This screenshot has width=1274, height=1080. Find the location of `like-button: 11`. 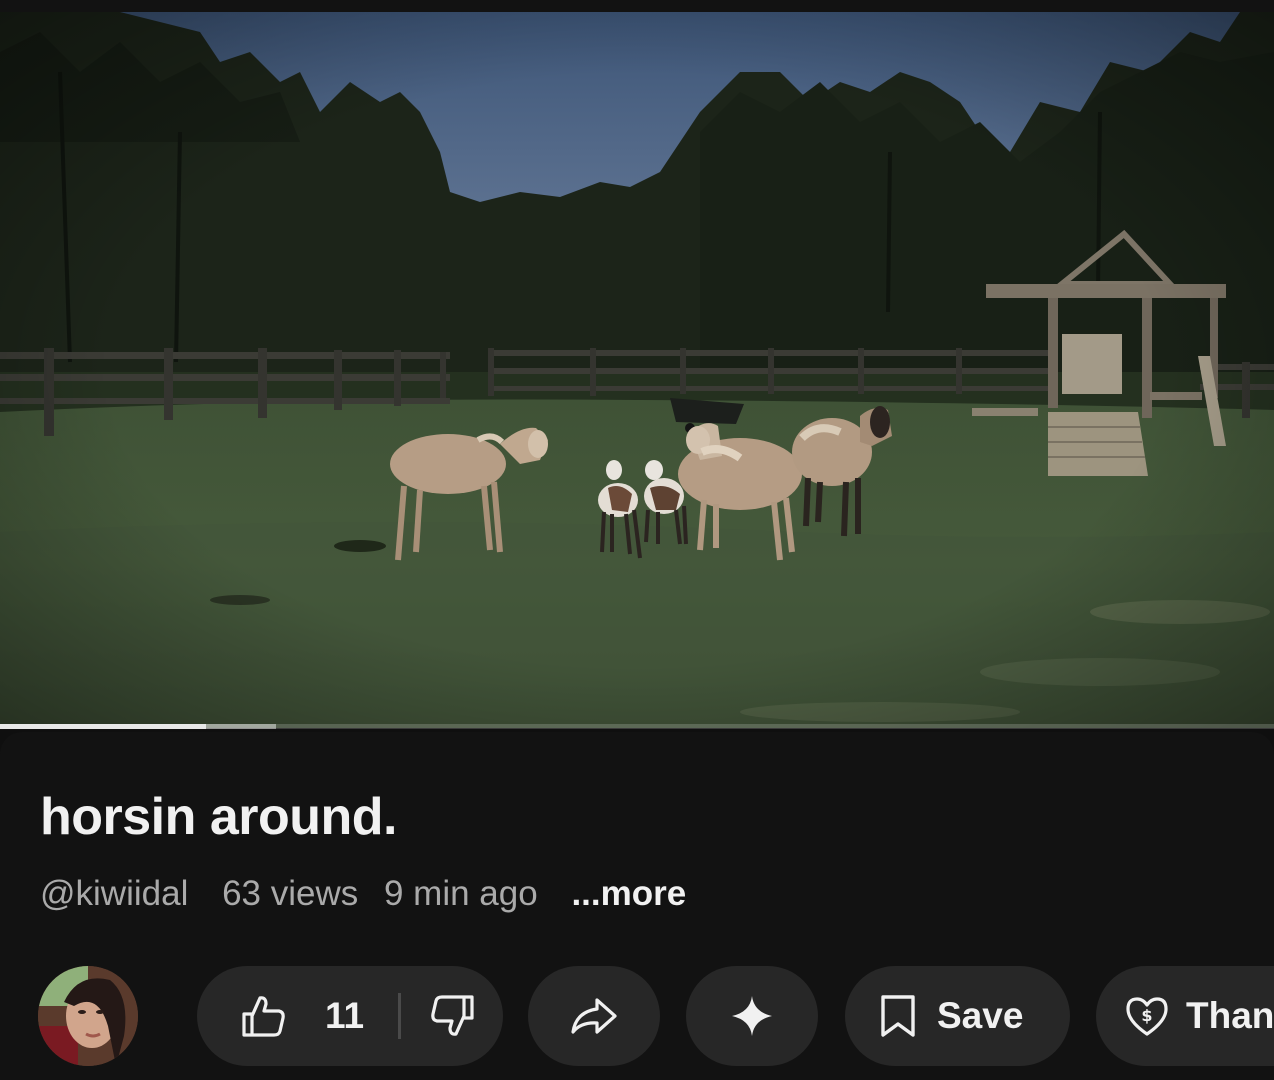

like-button: 11 is located at coordinates (302, 1016).